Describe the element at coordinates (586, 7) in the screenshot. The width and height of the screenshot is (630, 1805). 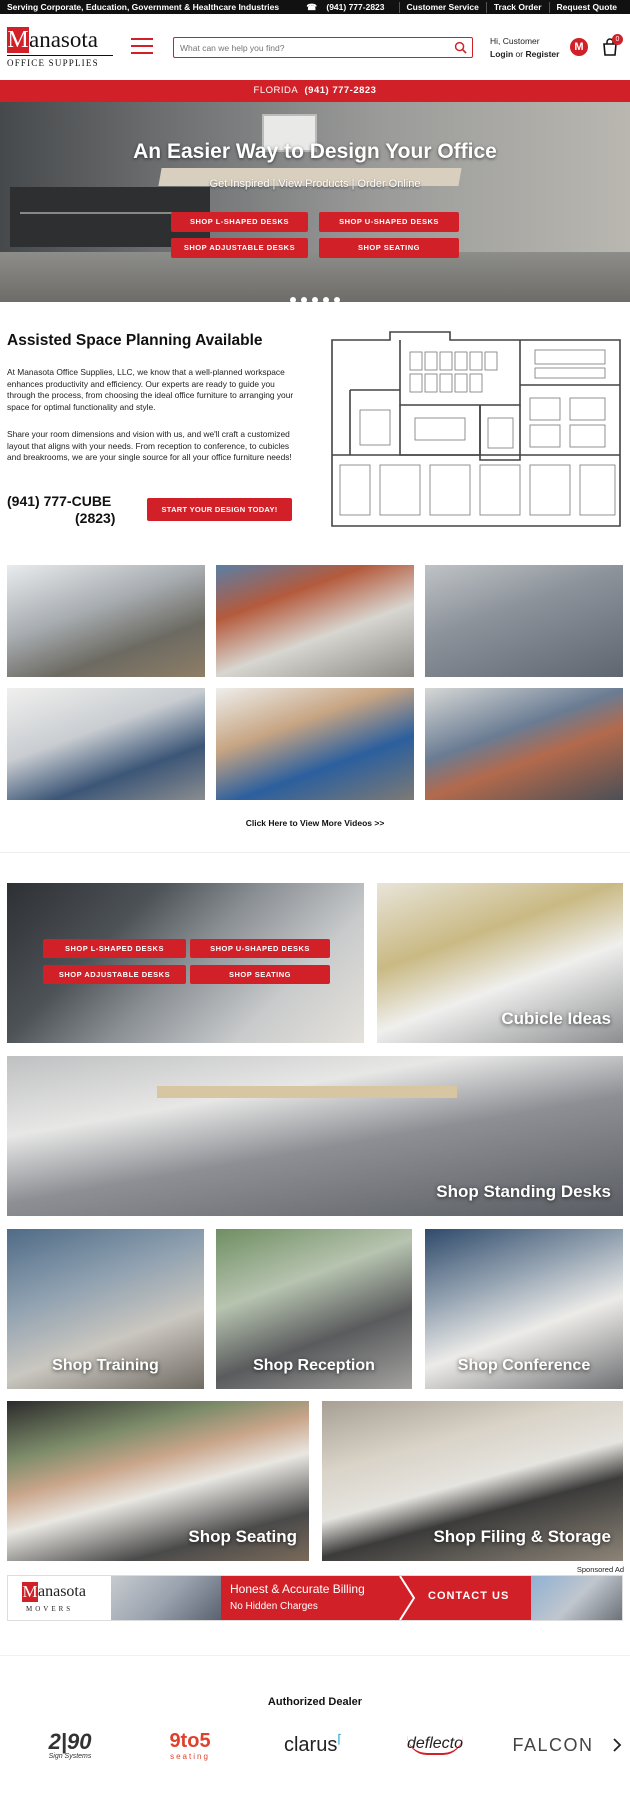
I see `request-quote-link: Request Quote` at that location.